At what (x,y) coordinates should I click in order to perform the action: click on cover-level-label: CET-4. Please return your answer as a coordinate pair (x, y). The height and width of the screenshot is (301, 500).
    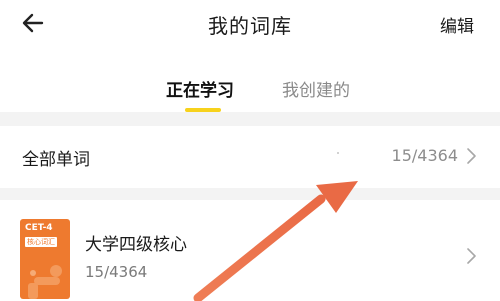
    Looking at the image, I should click on (39, 228).